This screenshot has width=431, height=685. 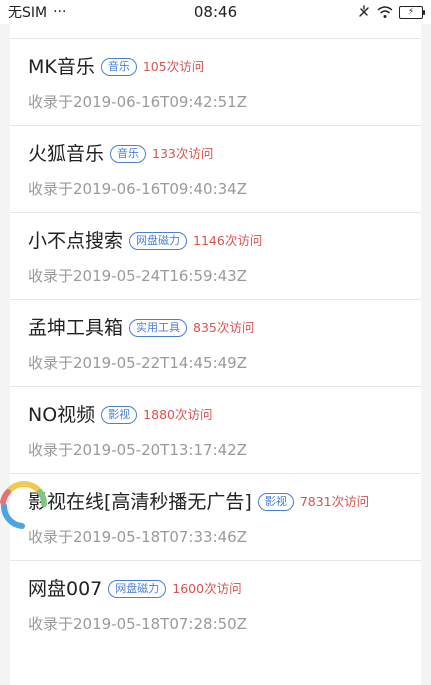 I want to click on item-title: 小不点搜索, so click(x=76, y=241).